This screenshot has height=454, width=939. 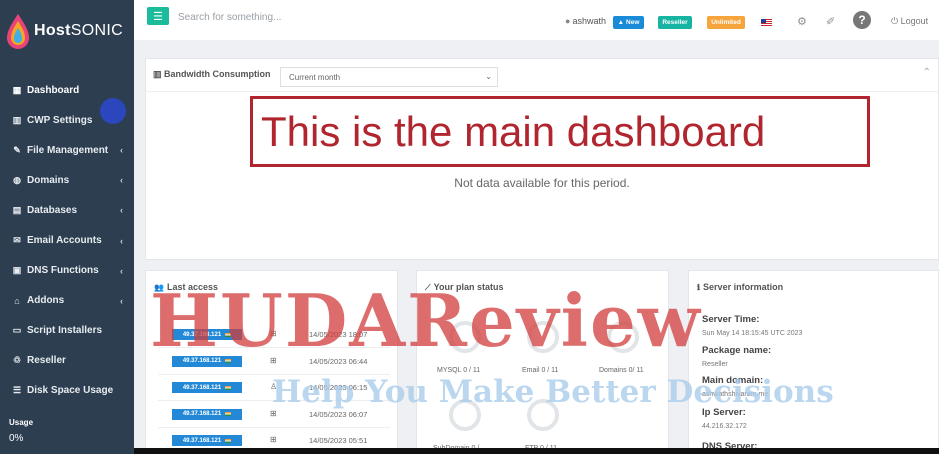 What do you see at coordinates (60, 120) in the screenshot?
I see `sidebar-item-label: CWP Settings` at bounding box center [60, 120].